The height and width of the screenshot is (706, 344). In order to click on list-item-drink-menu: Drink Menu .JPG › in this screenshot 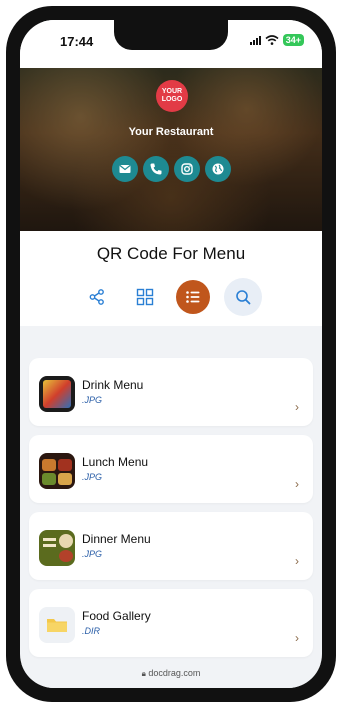, I will do `click(171, 392)`.